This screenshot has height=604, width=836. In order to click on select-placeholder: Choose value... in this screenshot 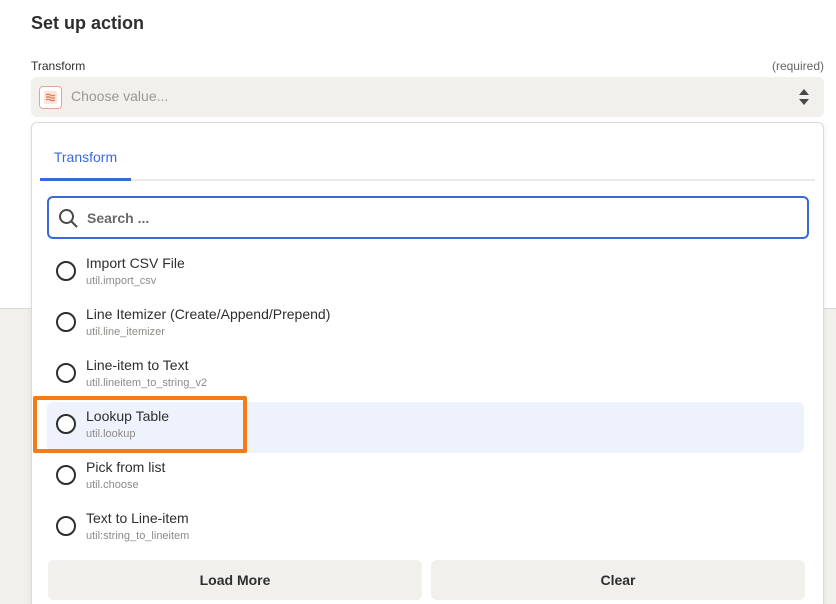, I will do `click(120, 96)`.